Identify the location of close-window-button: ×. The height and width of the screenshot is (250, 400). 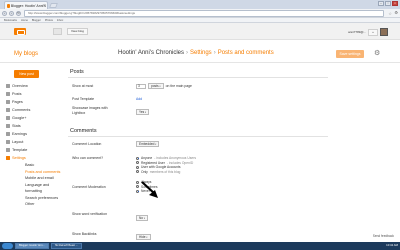
(395, 3).